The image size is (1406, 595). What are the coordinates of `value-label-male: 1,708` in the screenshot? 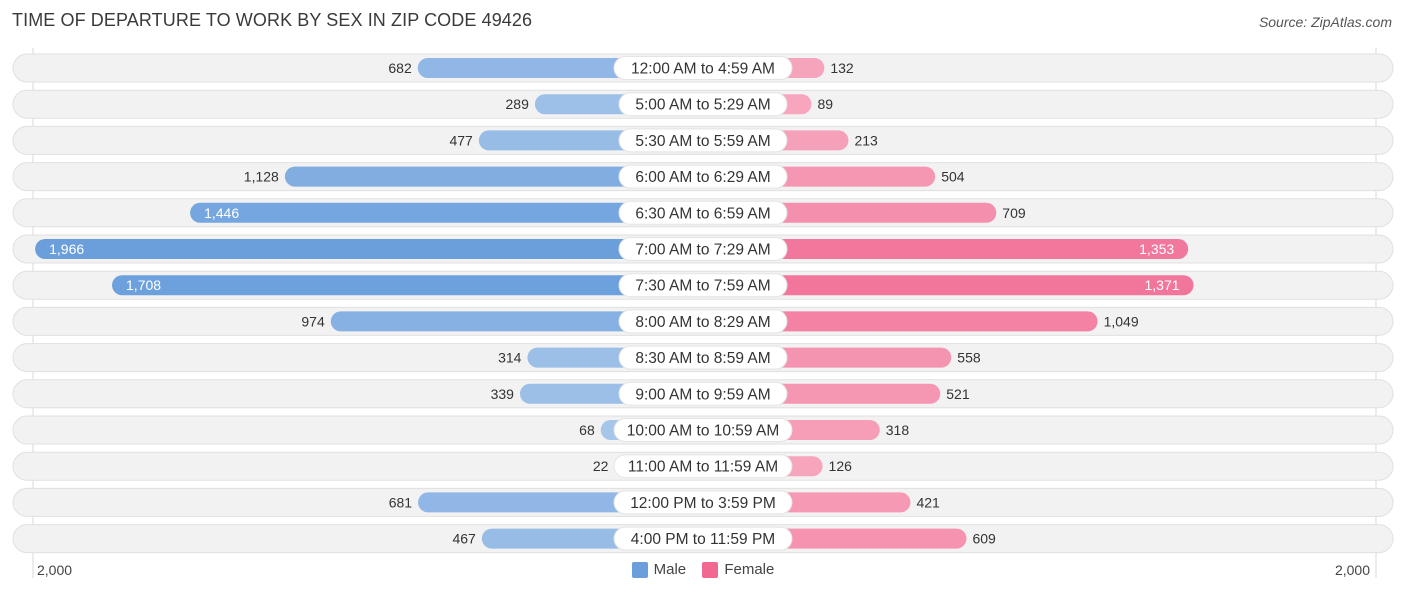 It's located at (143, 285).